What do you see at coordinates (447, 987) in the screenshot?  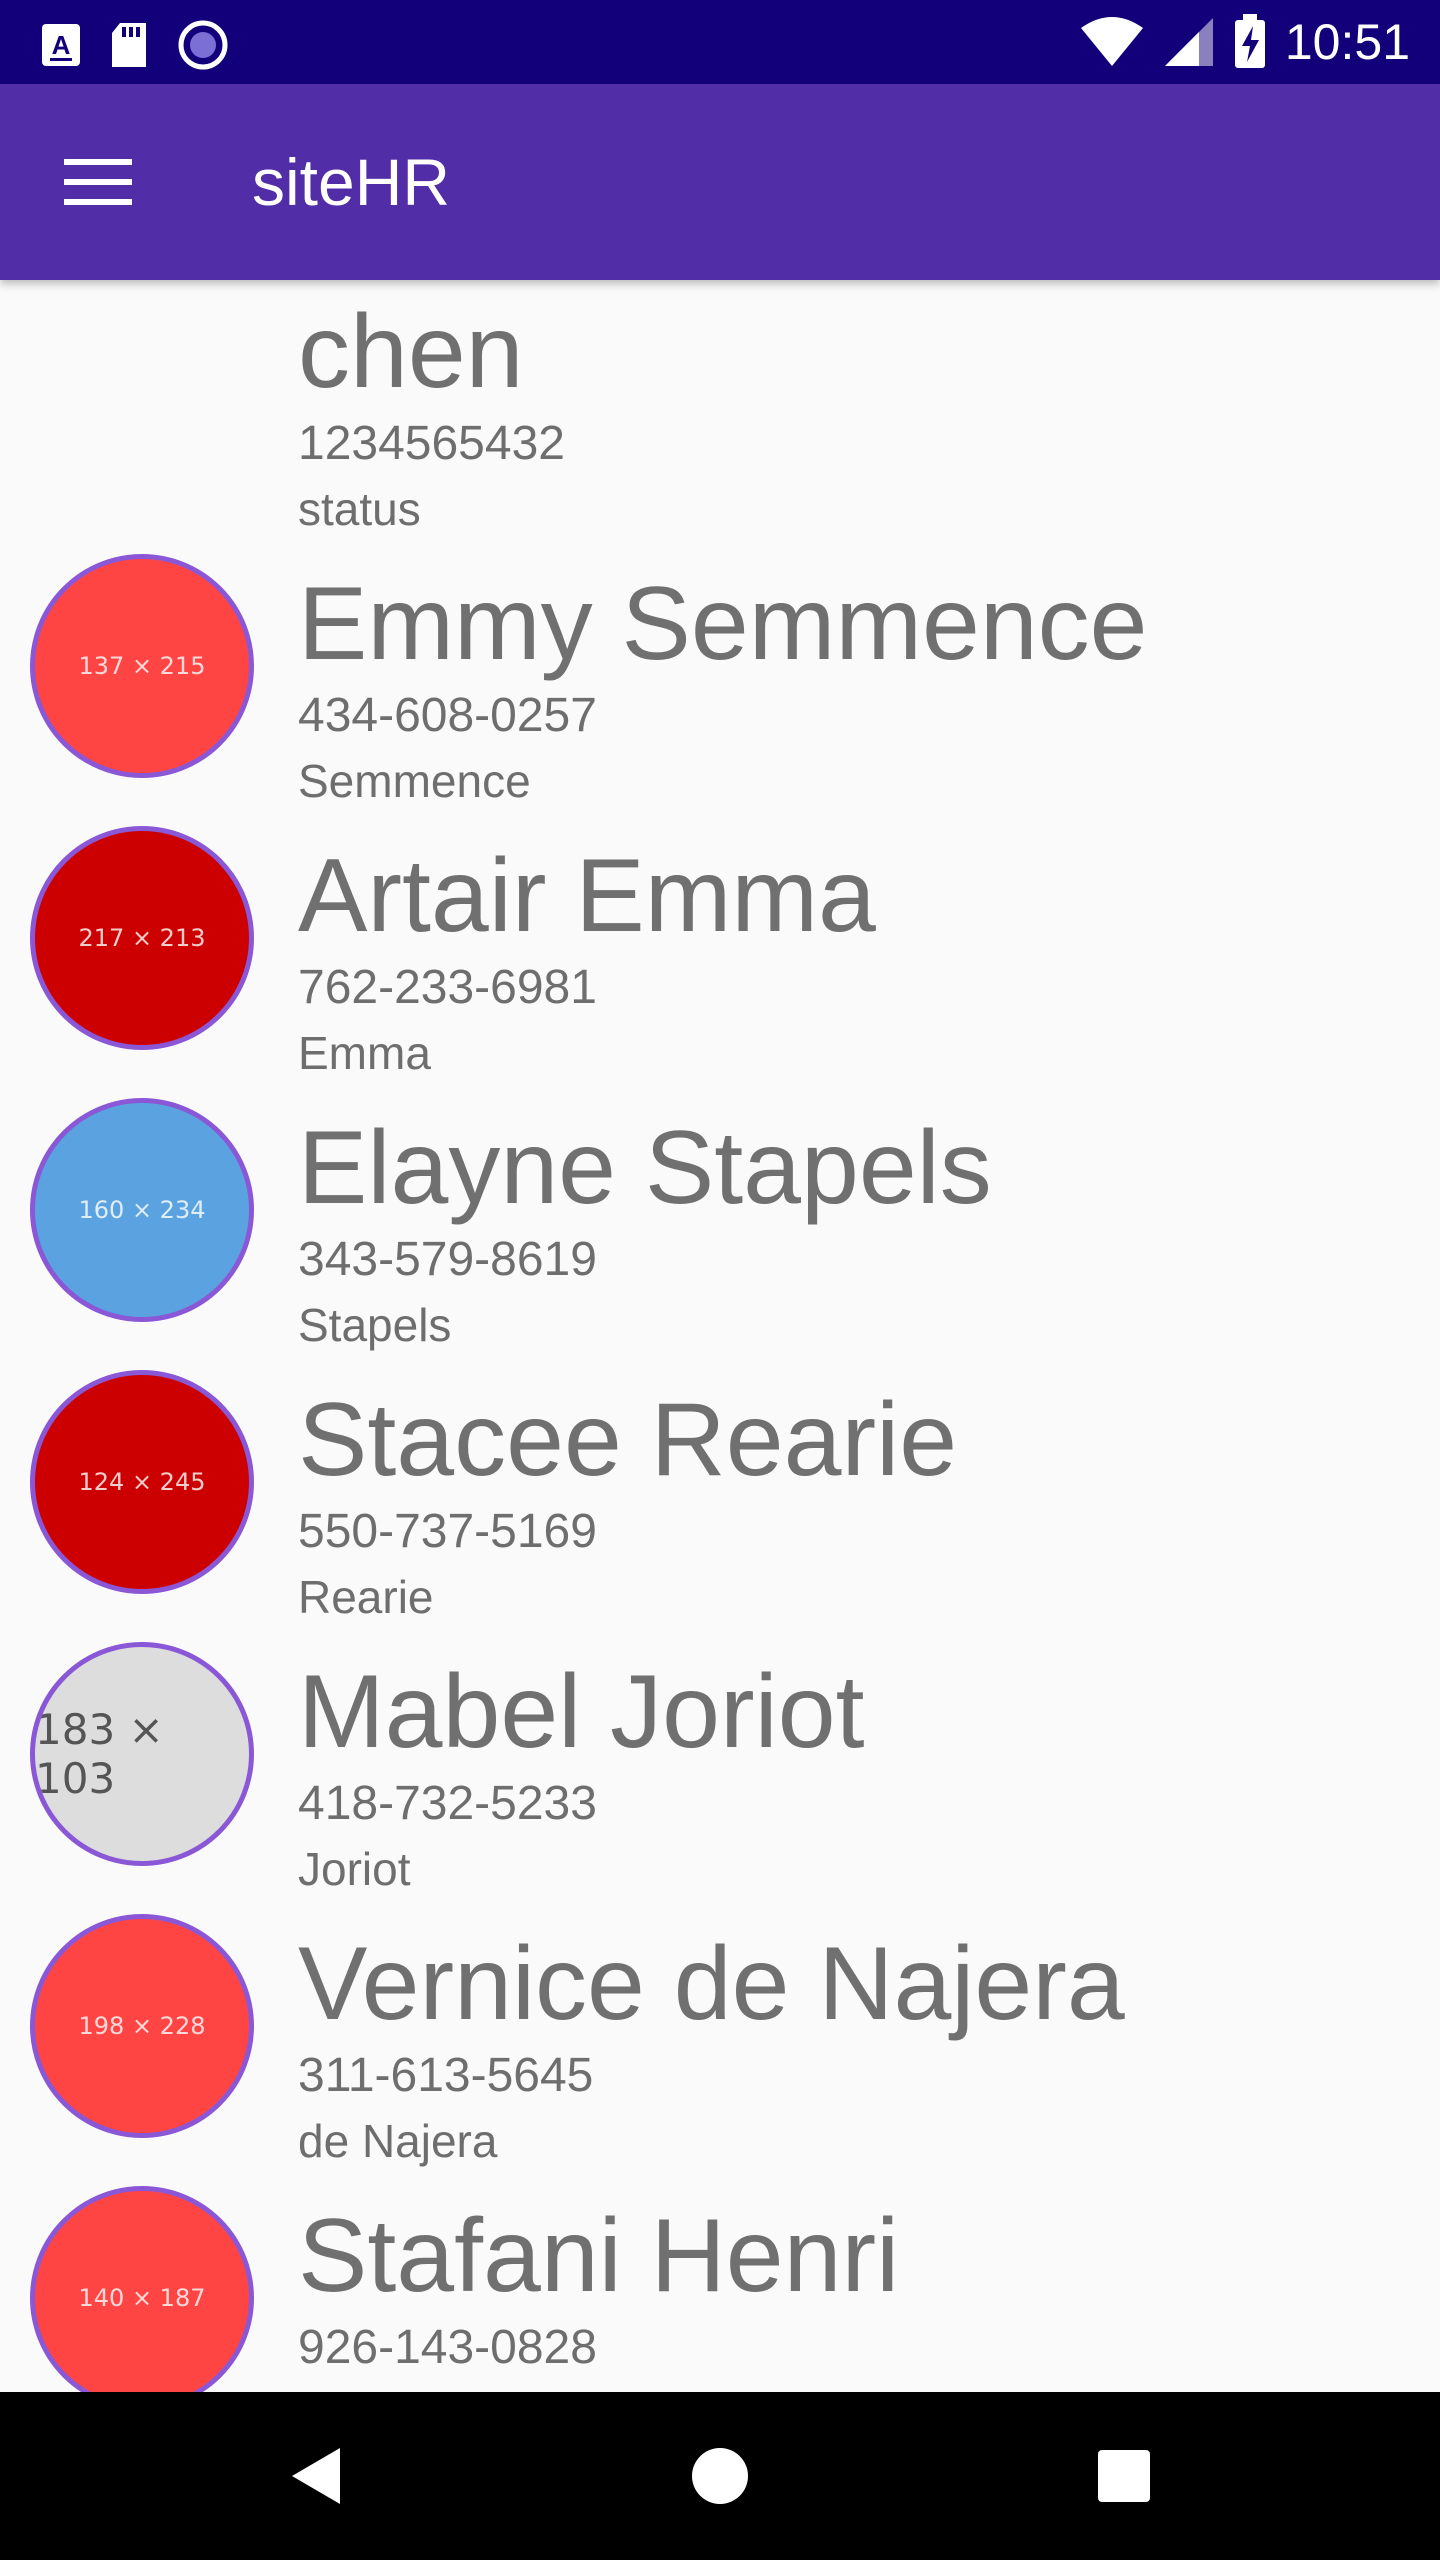 I see `contact-phone: 762-233-6981` at bounding box center [447, 987].